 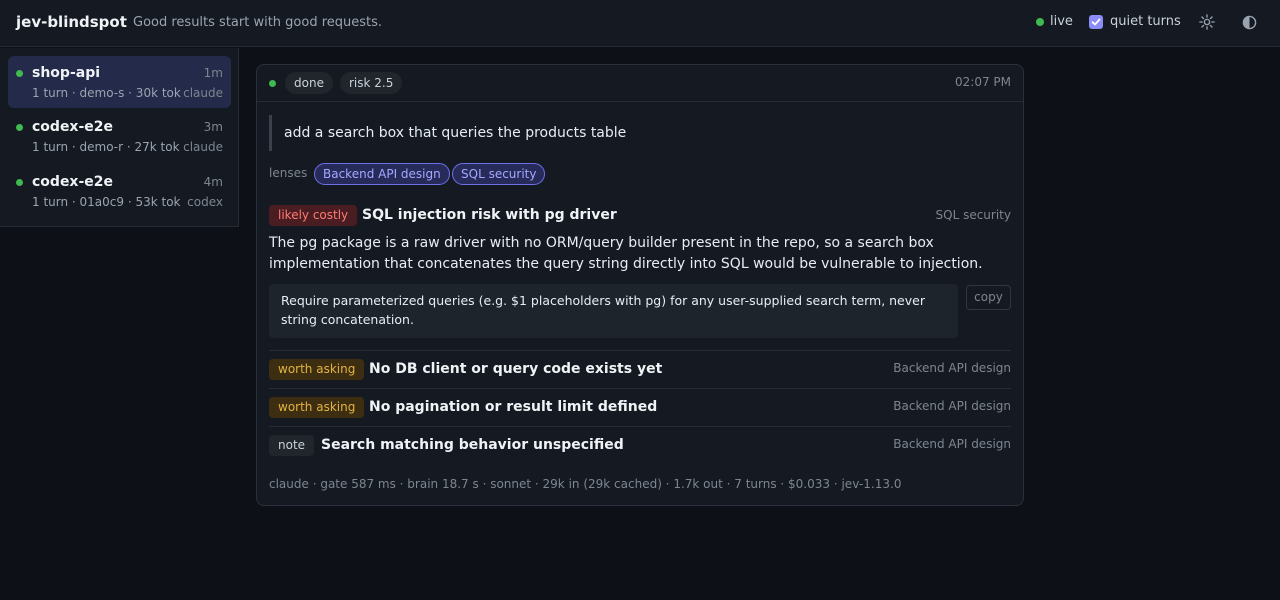 What do you see at coordinates (1145, 21) in the screenshot?
I see `quiet-turns-label: quiet turns` at bounding box center [1145, 21].